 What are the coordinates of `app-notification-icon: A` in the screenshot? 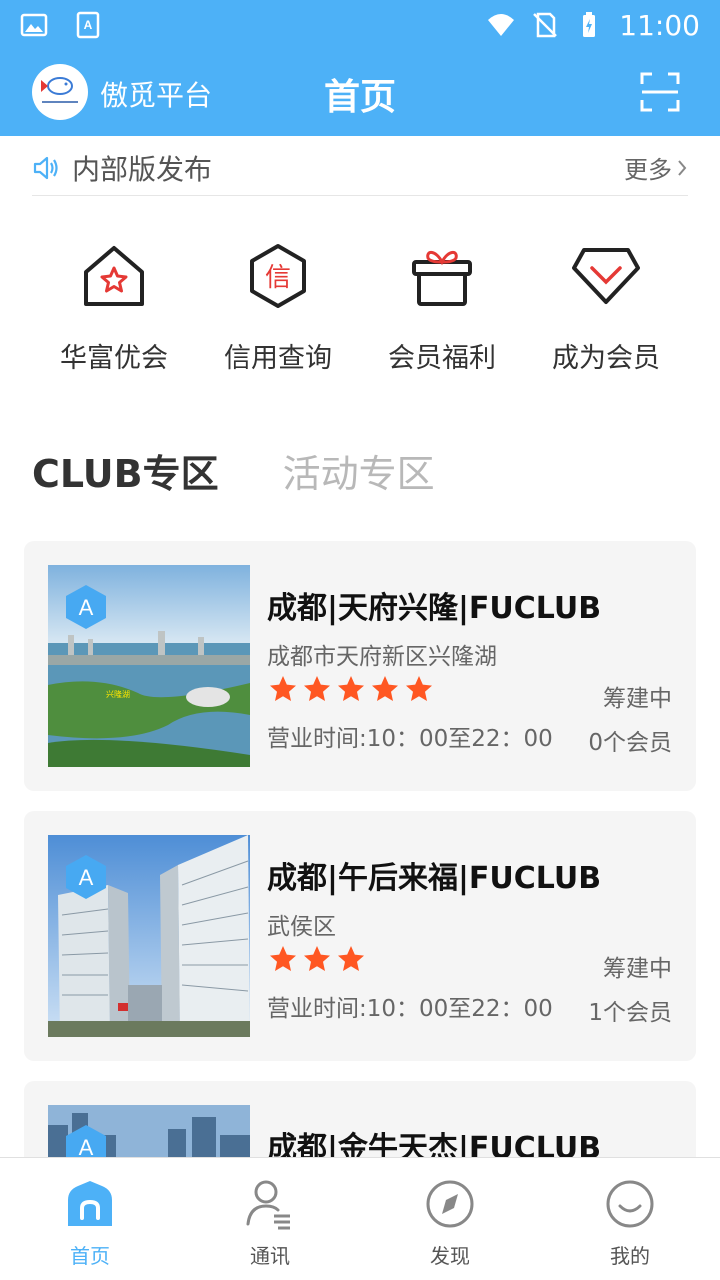 It's located at (88, 25).